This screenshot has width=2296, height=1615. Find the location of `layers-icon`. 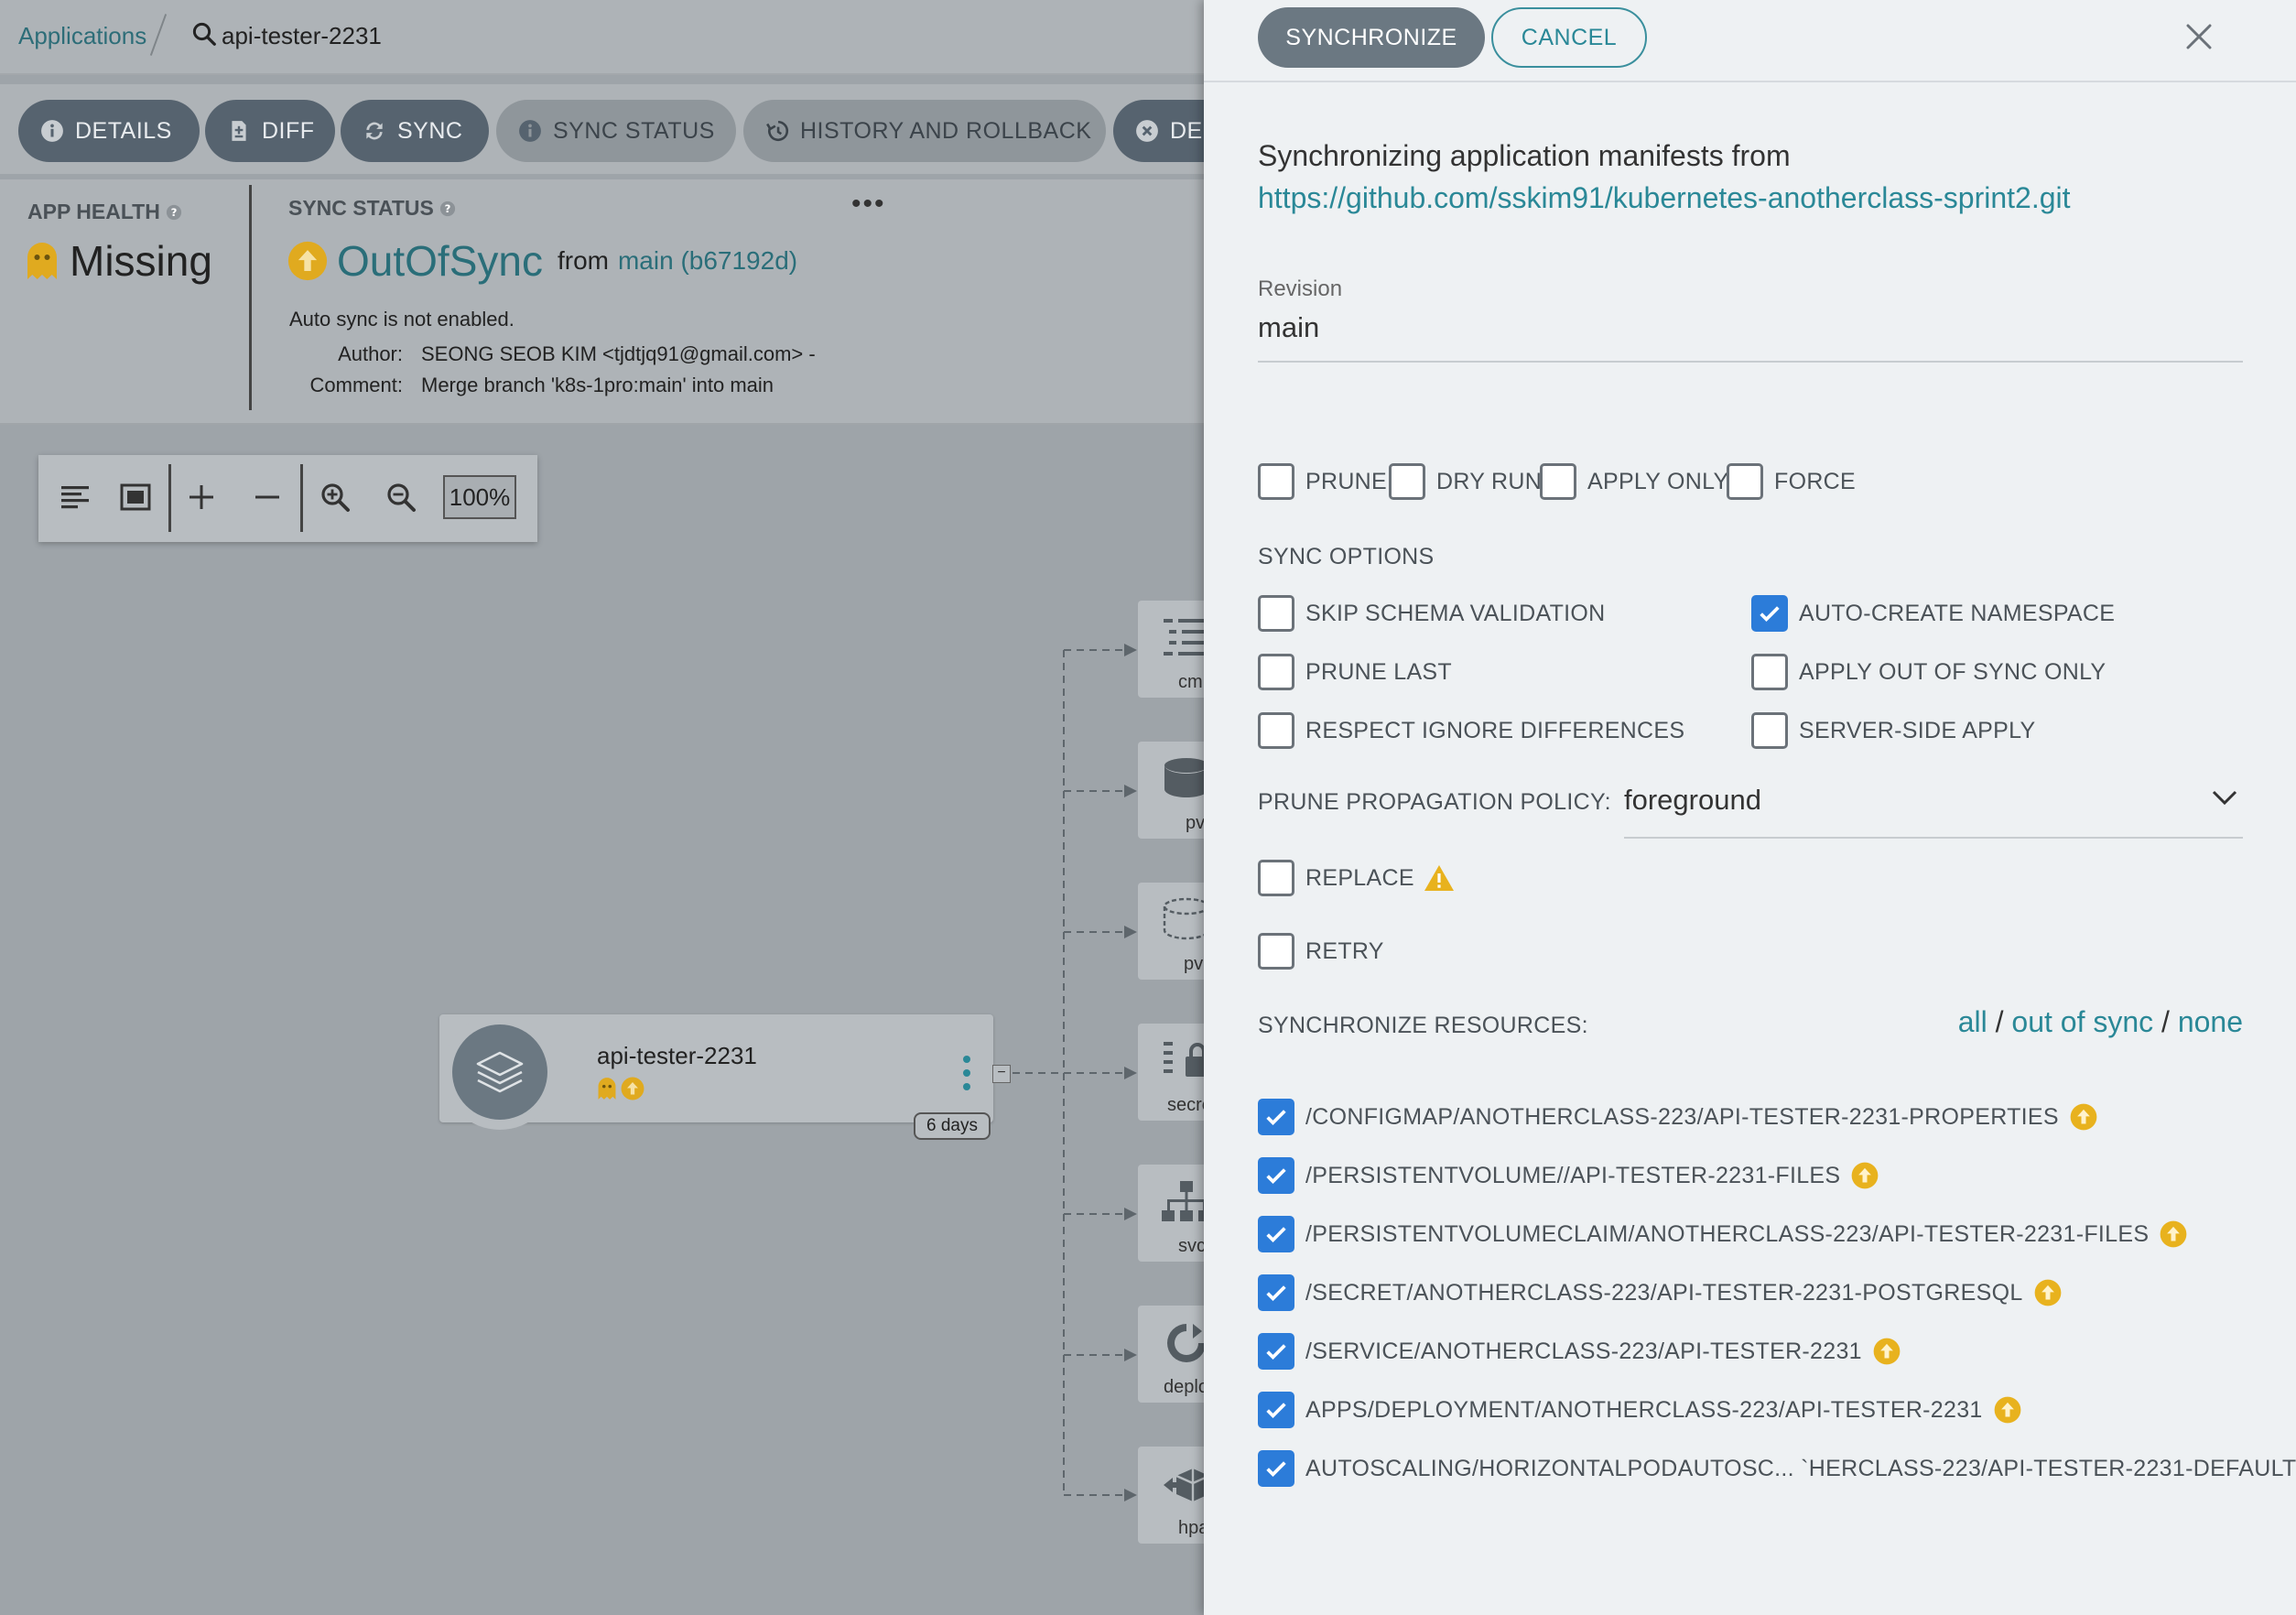

layers-icon is located at coordinates (499, 1072).